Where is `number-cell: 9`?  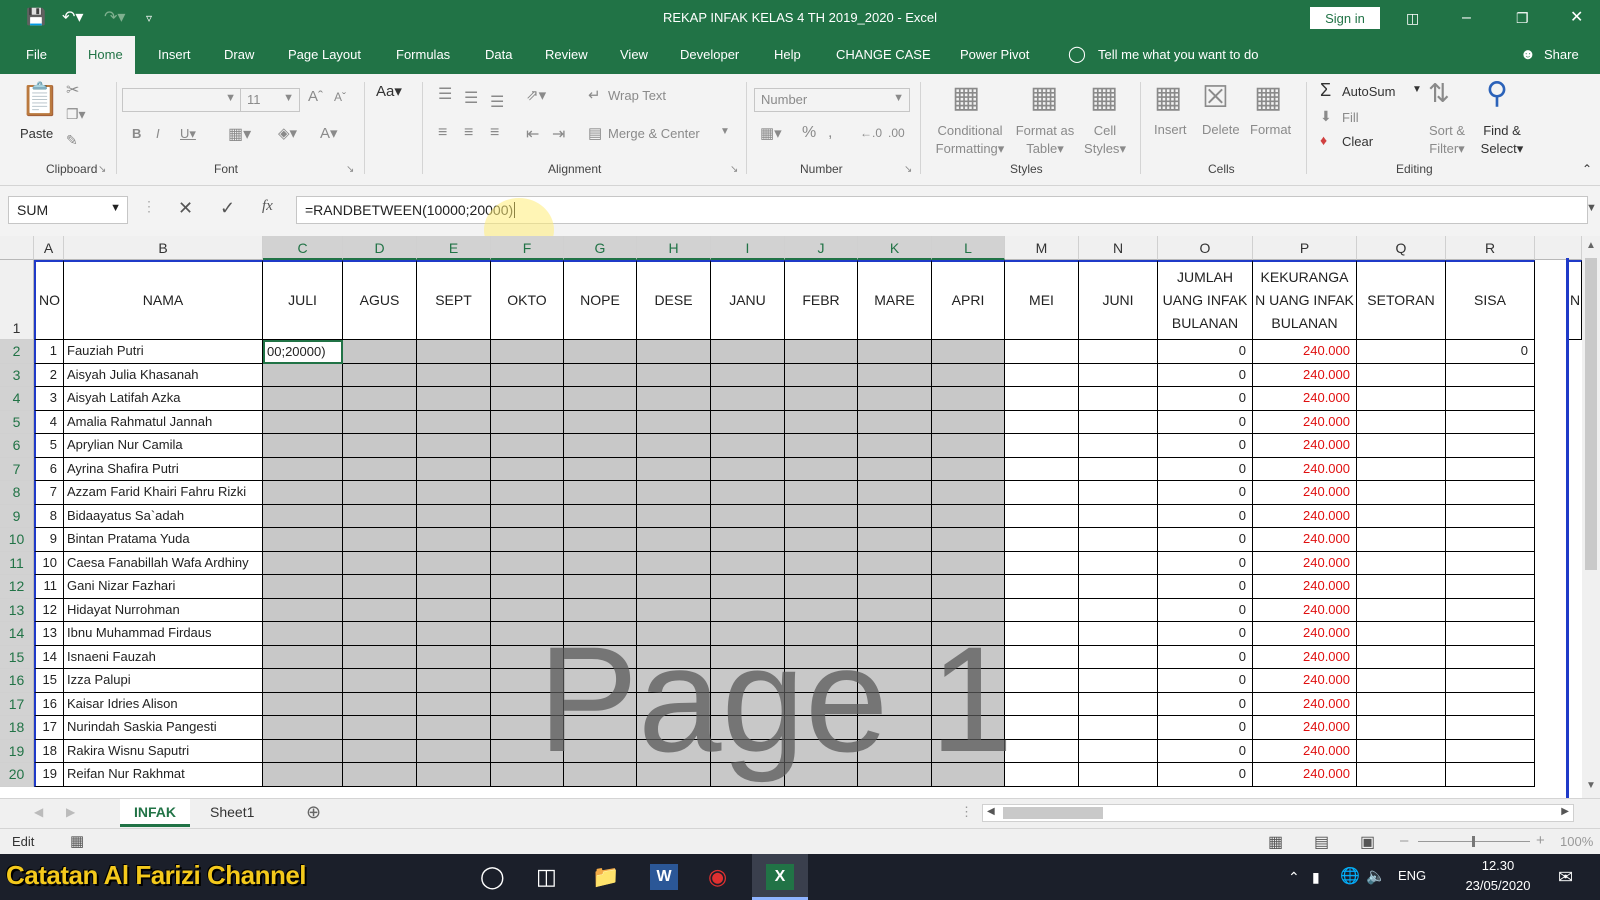
number-cell: 9 is located at coordinates (49, 540).